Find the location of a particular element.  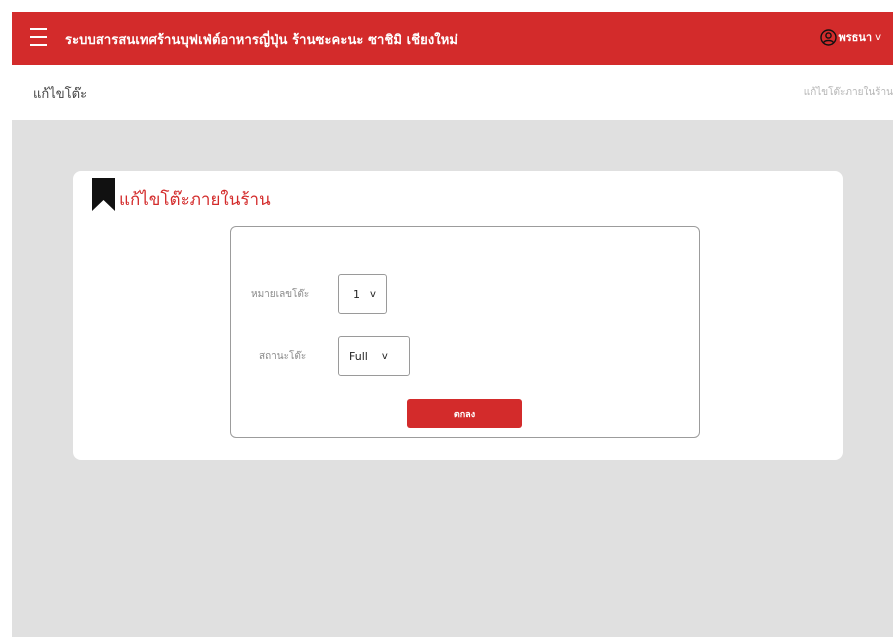

table-number-value: 1 is located at coordinates (356, 294).